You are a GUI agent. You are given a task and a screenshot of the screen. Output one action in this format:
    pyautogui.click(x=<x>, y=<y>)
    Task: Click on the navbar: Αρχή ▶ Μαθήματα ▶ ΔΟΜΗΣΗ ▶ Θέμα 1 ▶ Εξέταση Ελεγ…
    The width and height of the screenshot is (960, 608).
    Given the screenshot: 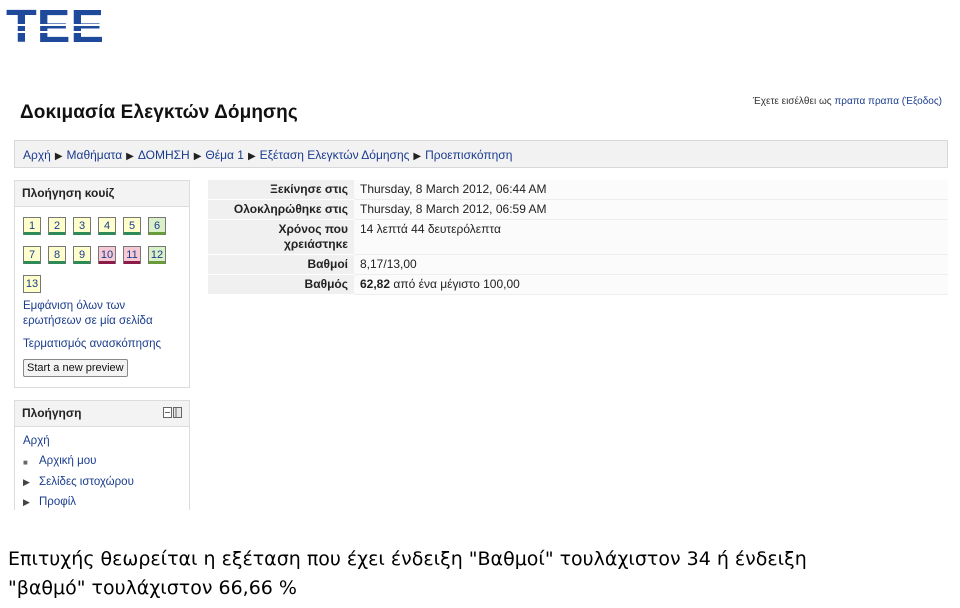 What is the action you would take?
    pyautogui.click(x=481, y=154)
    